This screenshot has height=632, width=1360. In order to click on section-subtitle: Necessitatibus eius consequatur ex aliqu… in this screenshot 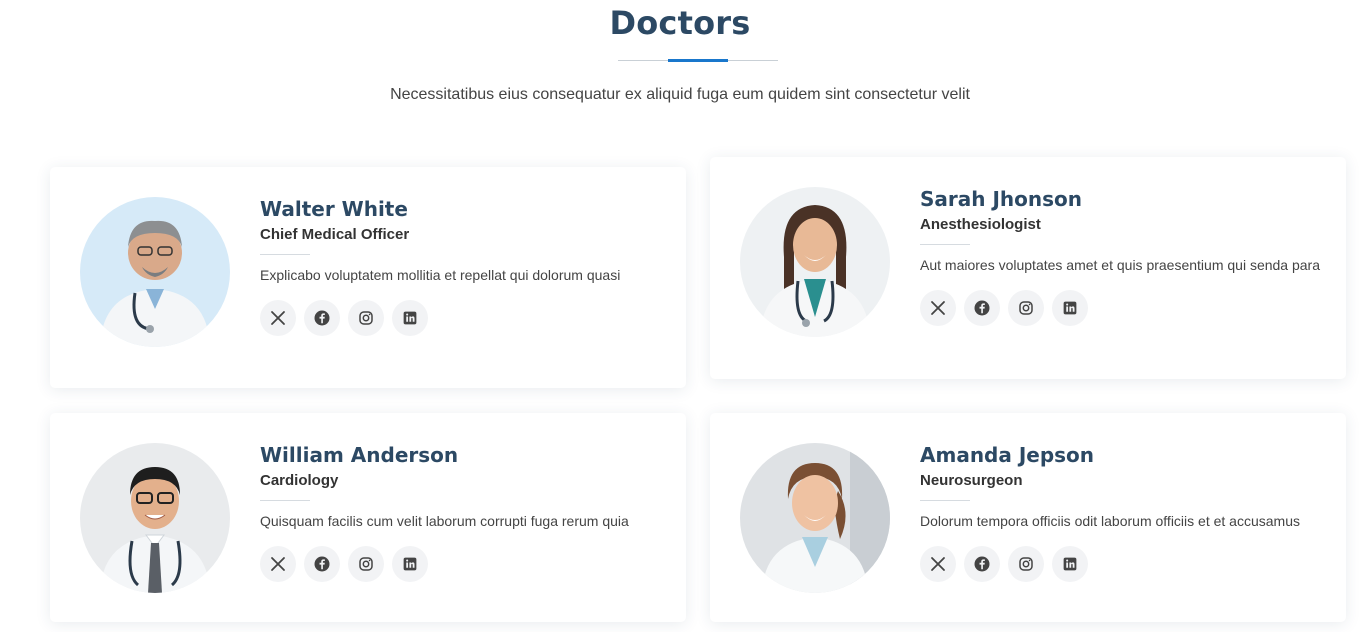, I will do `click(680, 94)`.